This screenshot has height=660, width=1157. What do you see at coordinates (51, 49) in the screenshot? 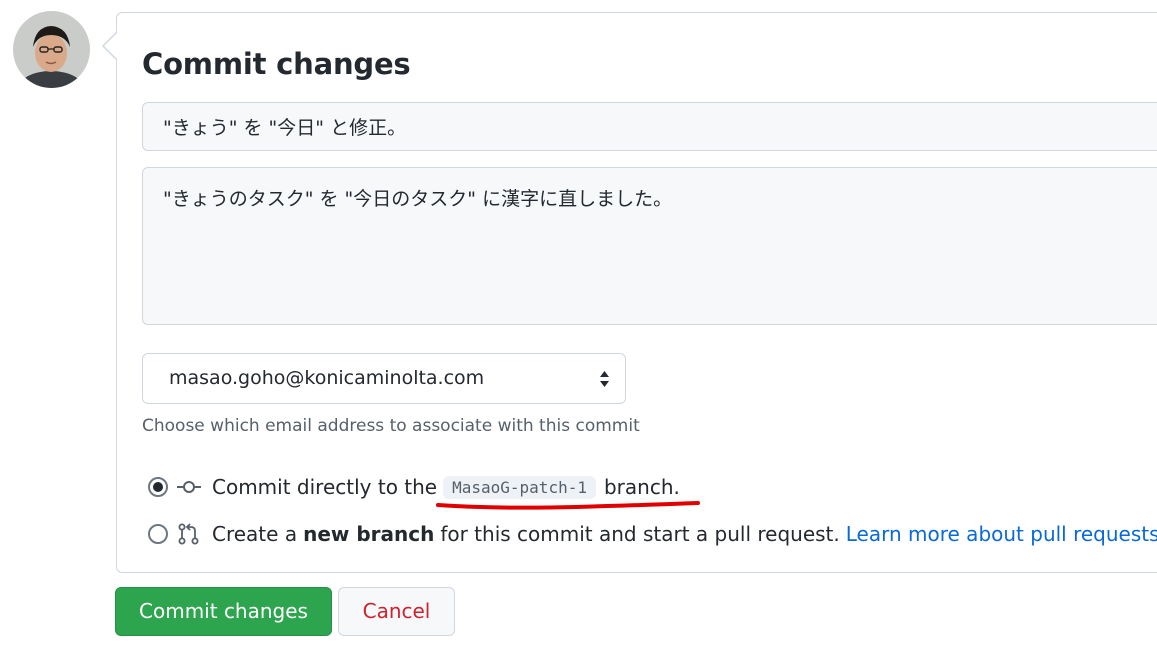
I see `avatar` at bounding box center [51, 49].